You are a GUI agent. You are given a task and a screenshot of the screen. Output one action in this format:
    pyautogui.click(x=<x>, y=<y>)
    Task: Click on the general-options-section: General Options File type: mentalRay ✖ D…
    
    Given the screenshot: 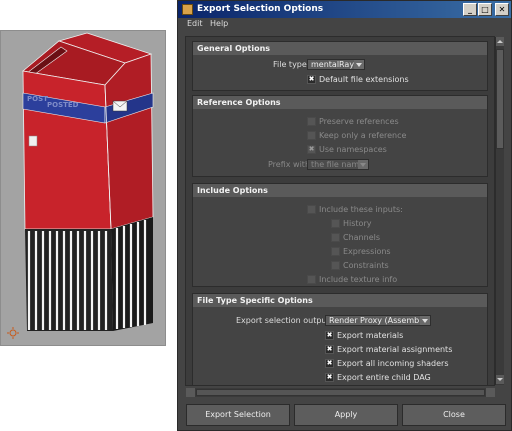 What is the action you would take?
    pyautogui.click(x=340, y=66)
    